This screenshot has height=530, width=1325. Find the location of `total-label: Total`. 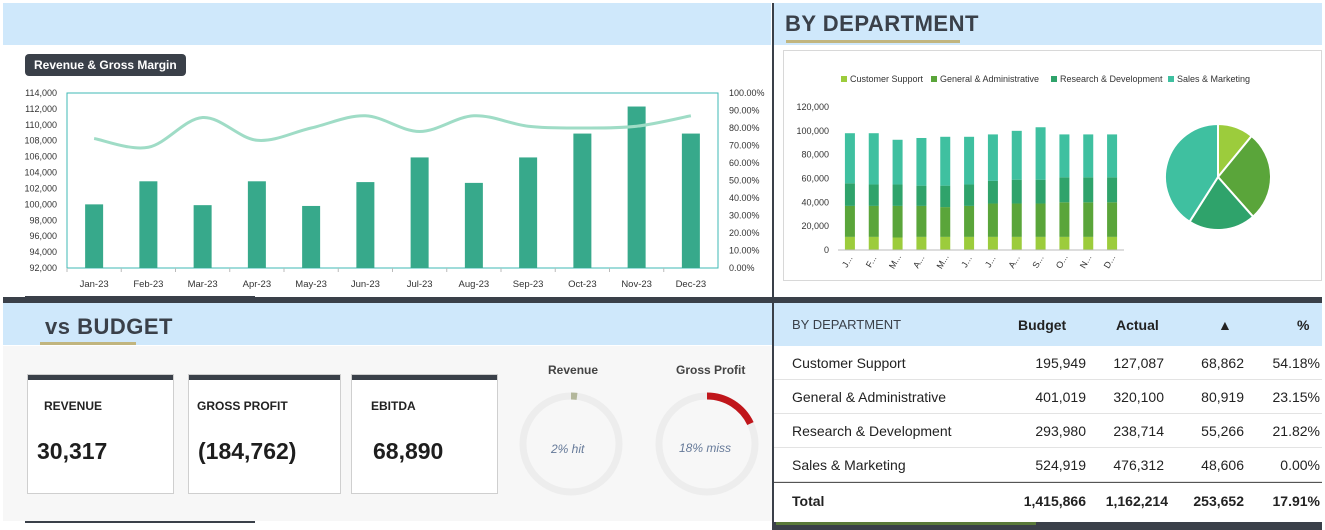

total-label: Total is located at coordinates (808, 501).